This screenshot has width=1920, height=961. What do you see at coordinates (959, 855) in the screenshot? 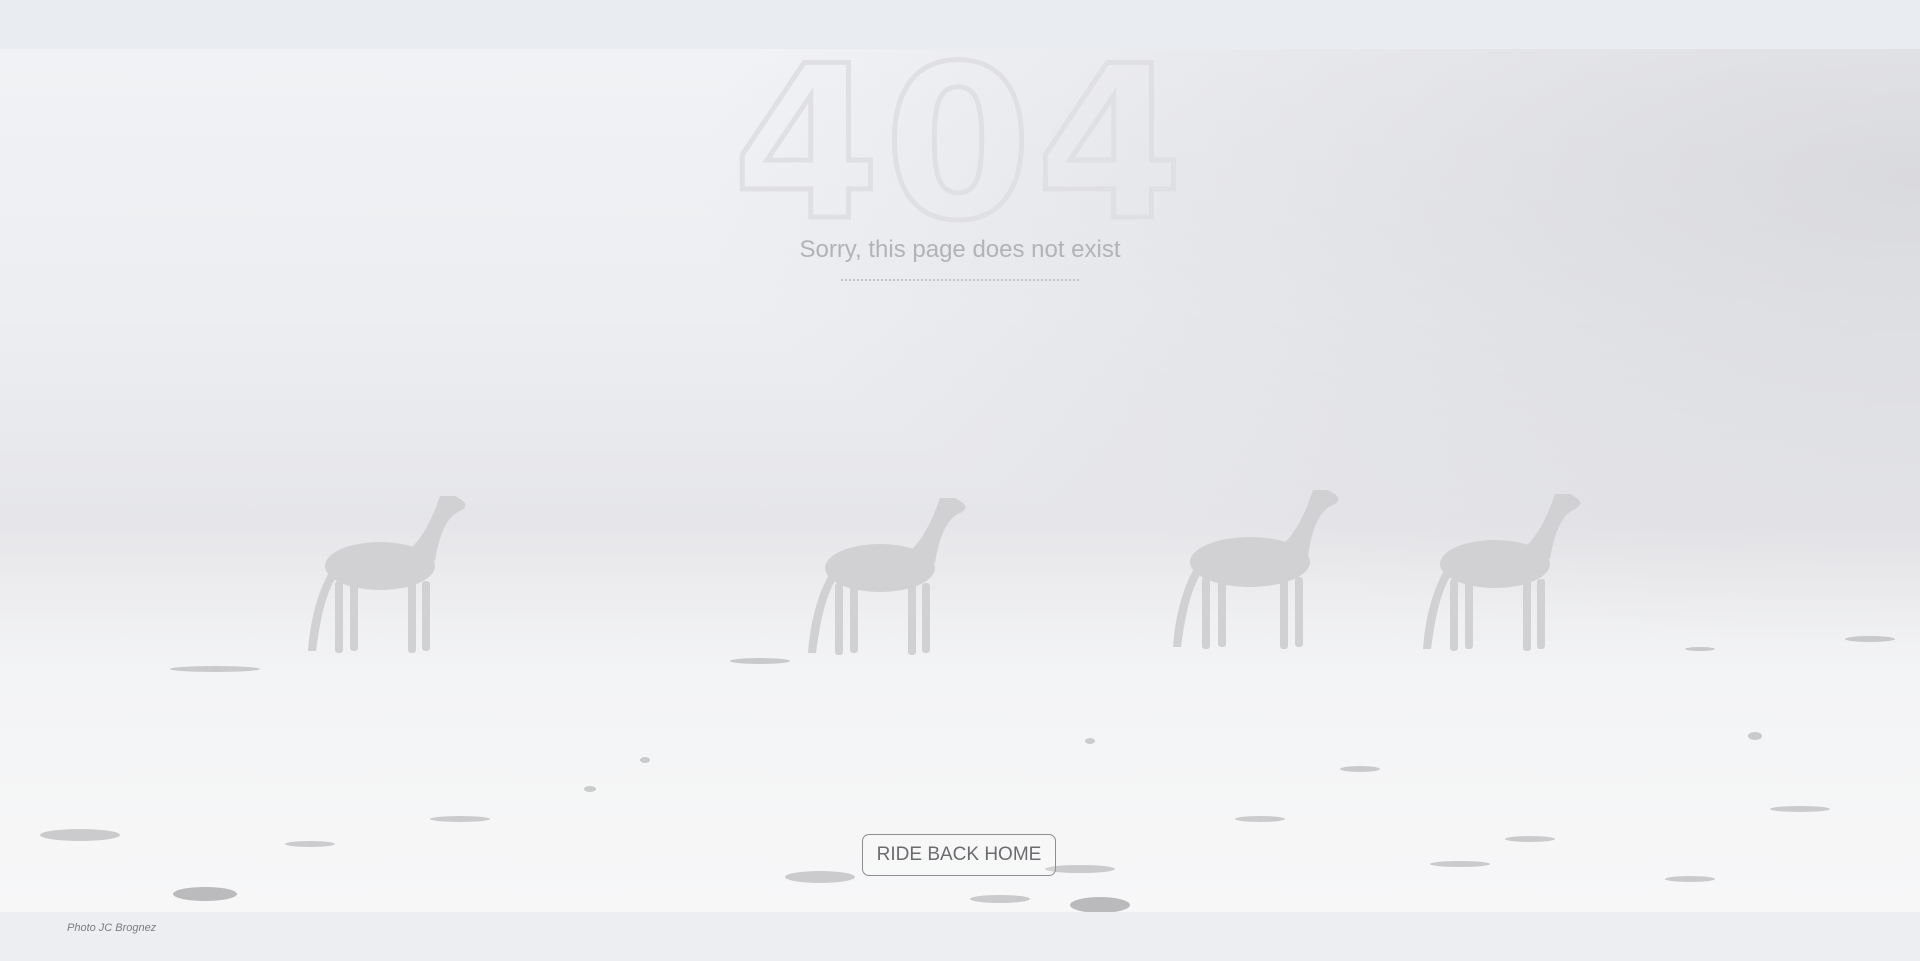
I see `ride-back-home-button: RIDE BACK HOME` at bounding box center [959, 855].